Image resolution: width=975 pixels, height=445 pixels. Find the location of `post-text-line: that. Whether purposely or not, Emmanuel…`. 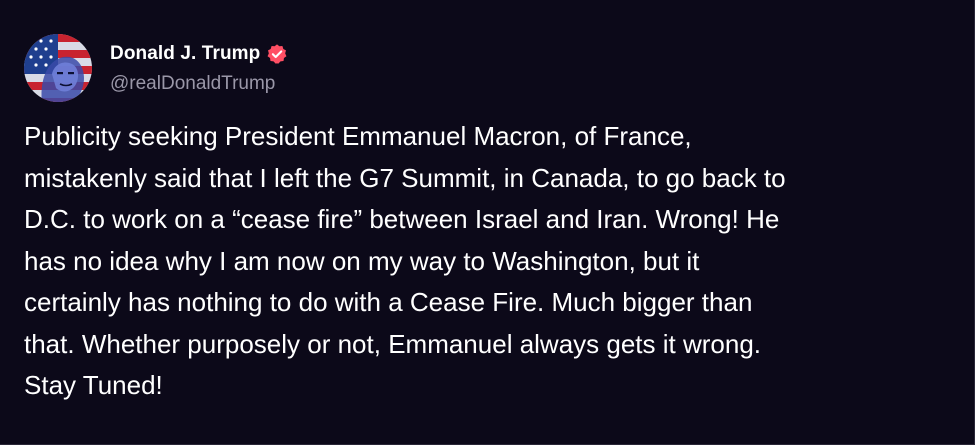

post-text-line: that. Whether purposely or not, Emmanuel… is located at coordinates (393, 343).